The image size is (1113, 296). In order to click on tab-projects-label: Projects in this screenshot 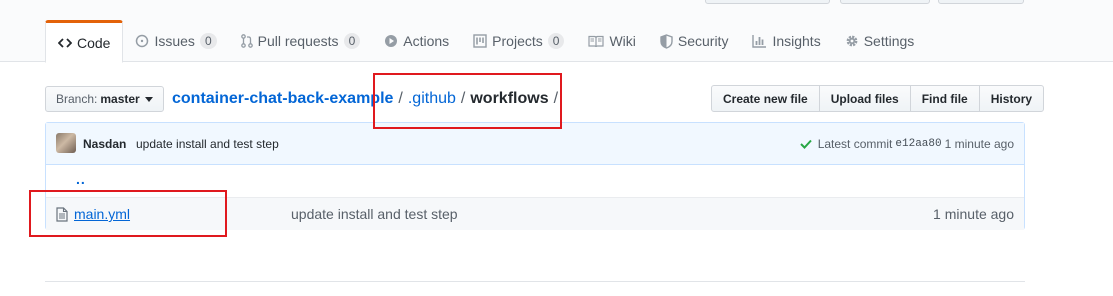, I will do `click(517, 41)`.